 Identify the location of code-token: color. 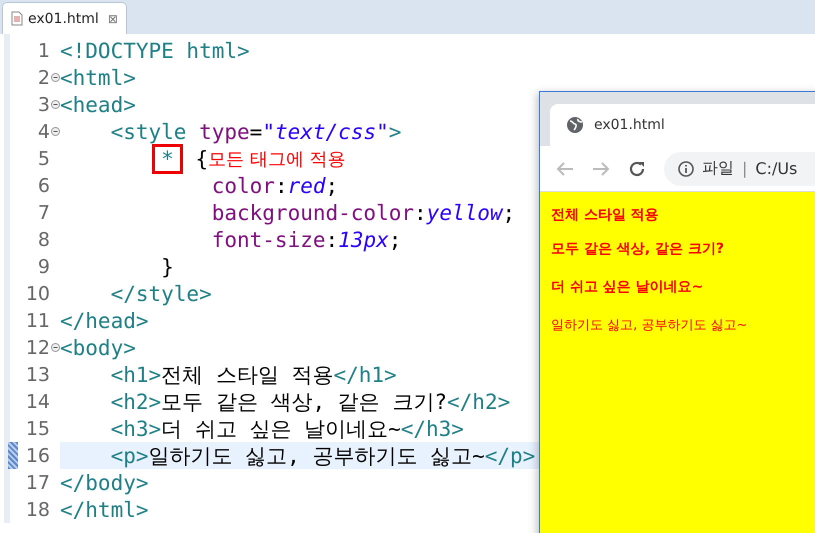
(242, 186).